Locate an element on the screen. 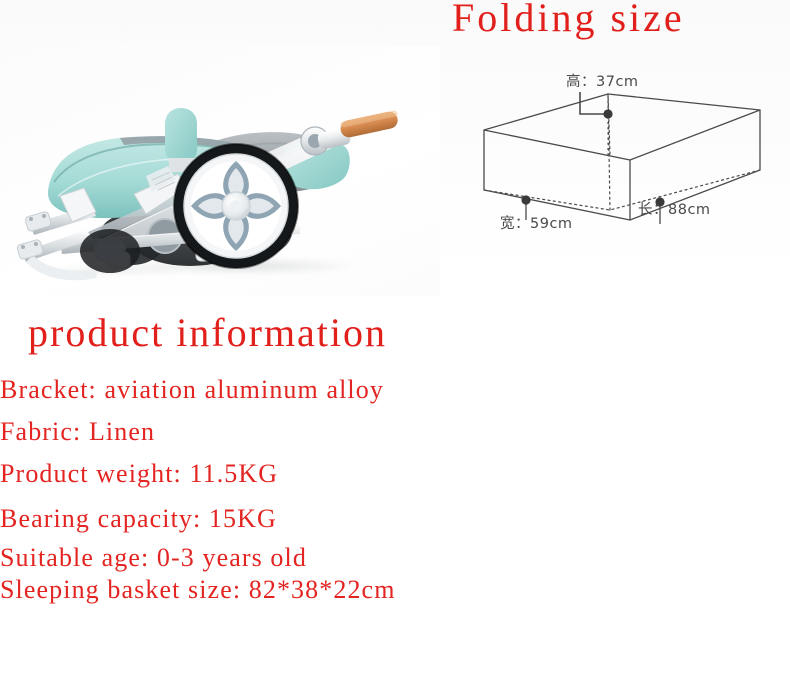 The height and width of the screenshot is (690, 790). folded-stroller-illustration is located at coordinates (207, 194).